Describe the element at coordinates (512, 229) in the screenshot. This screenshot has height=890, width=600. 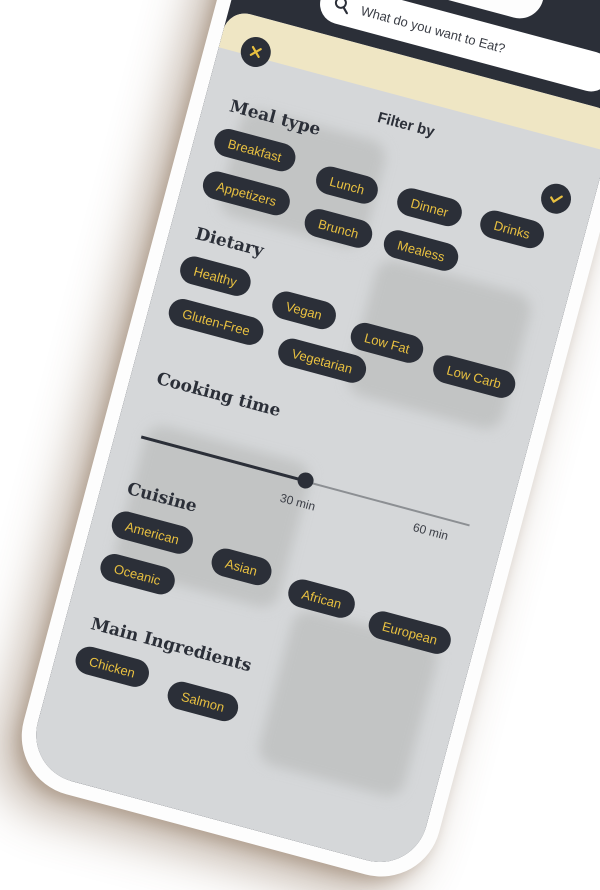
I see `chip-drinks: Drinks` at that location.